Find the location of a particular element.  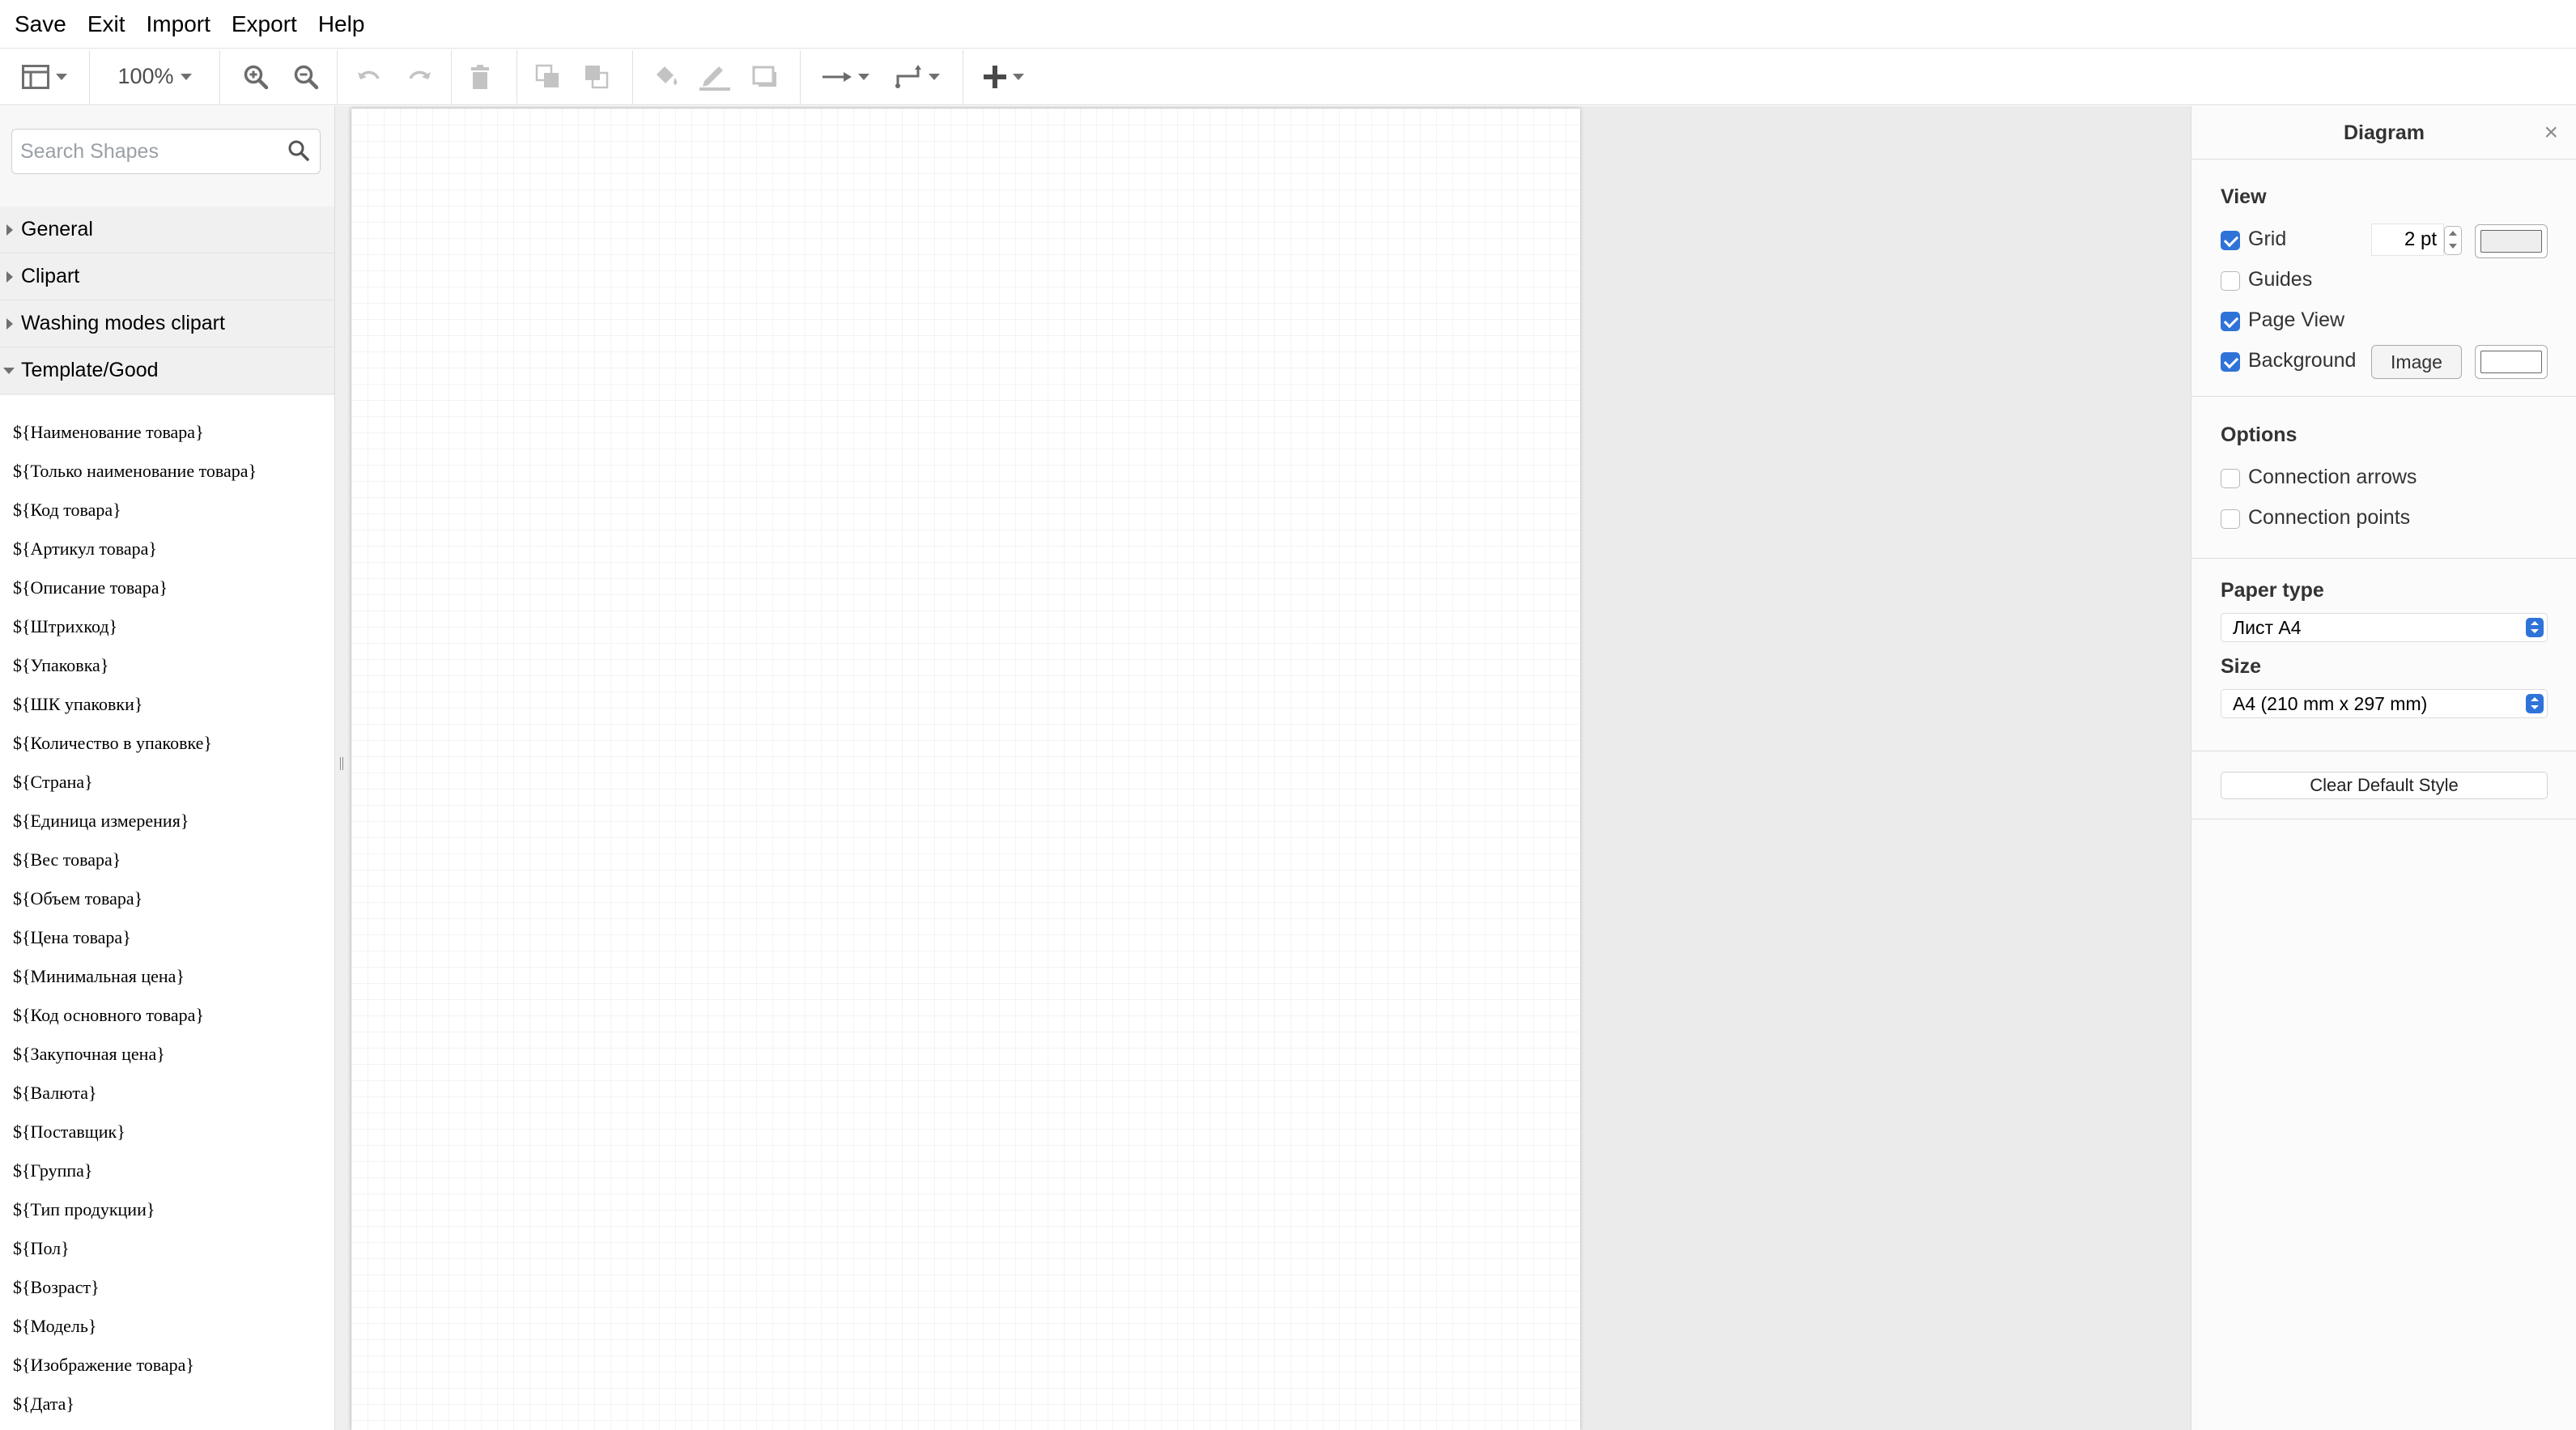

line-color-icon is located at coordinates (714, 78).